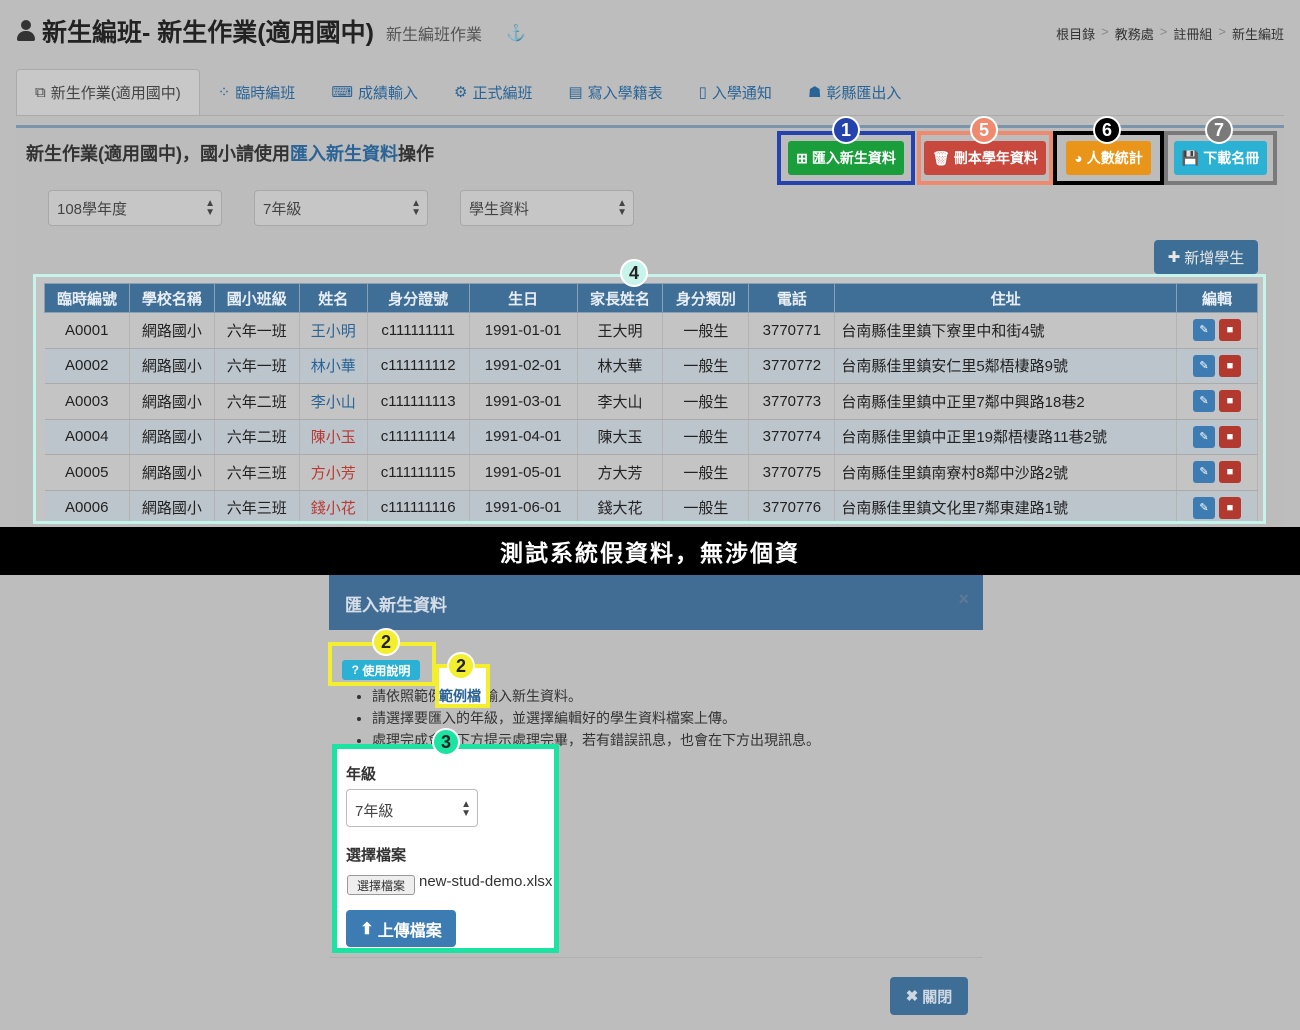 Image resolution: width=1300 pixels, height=1030 pixels. I want to click on import-new-student-button: ⊞ 匯入新生資料, so click(846, 158).